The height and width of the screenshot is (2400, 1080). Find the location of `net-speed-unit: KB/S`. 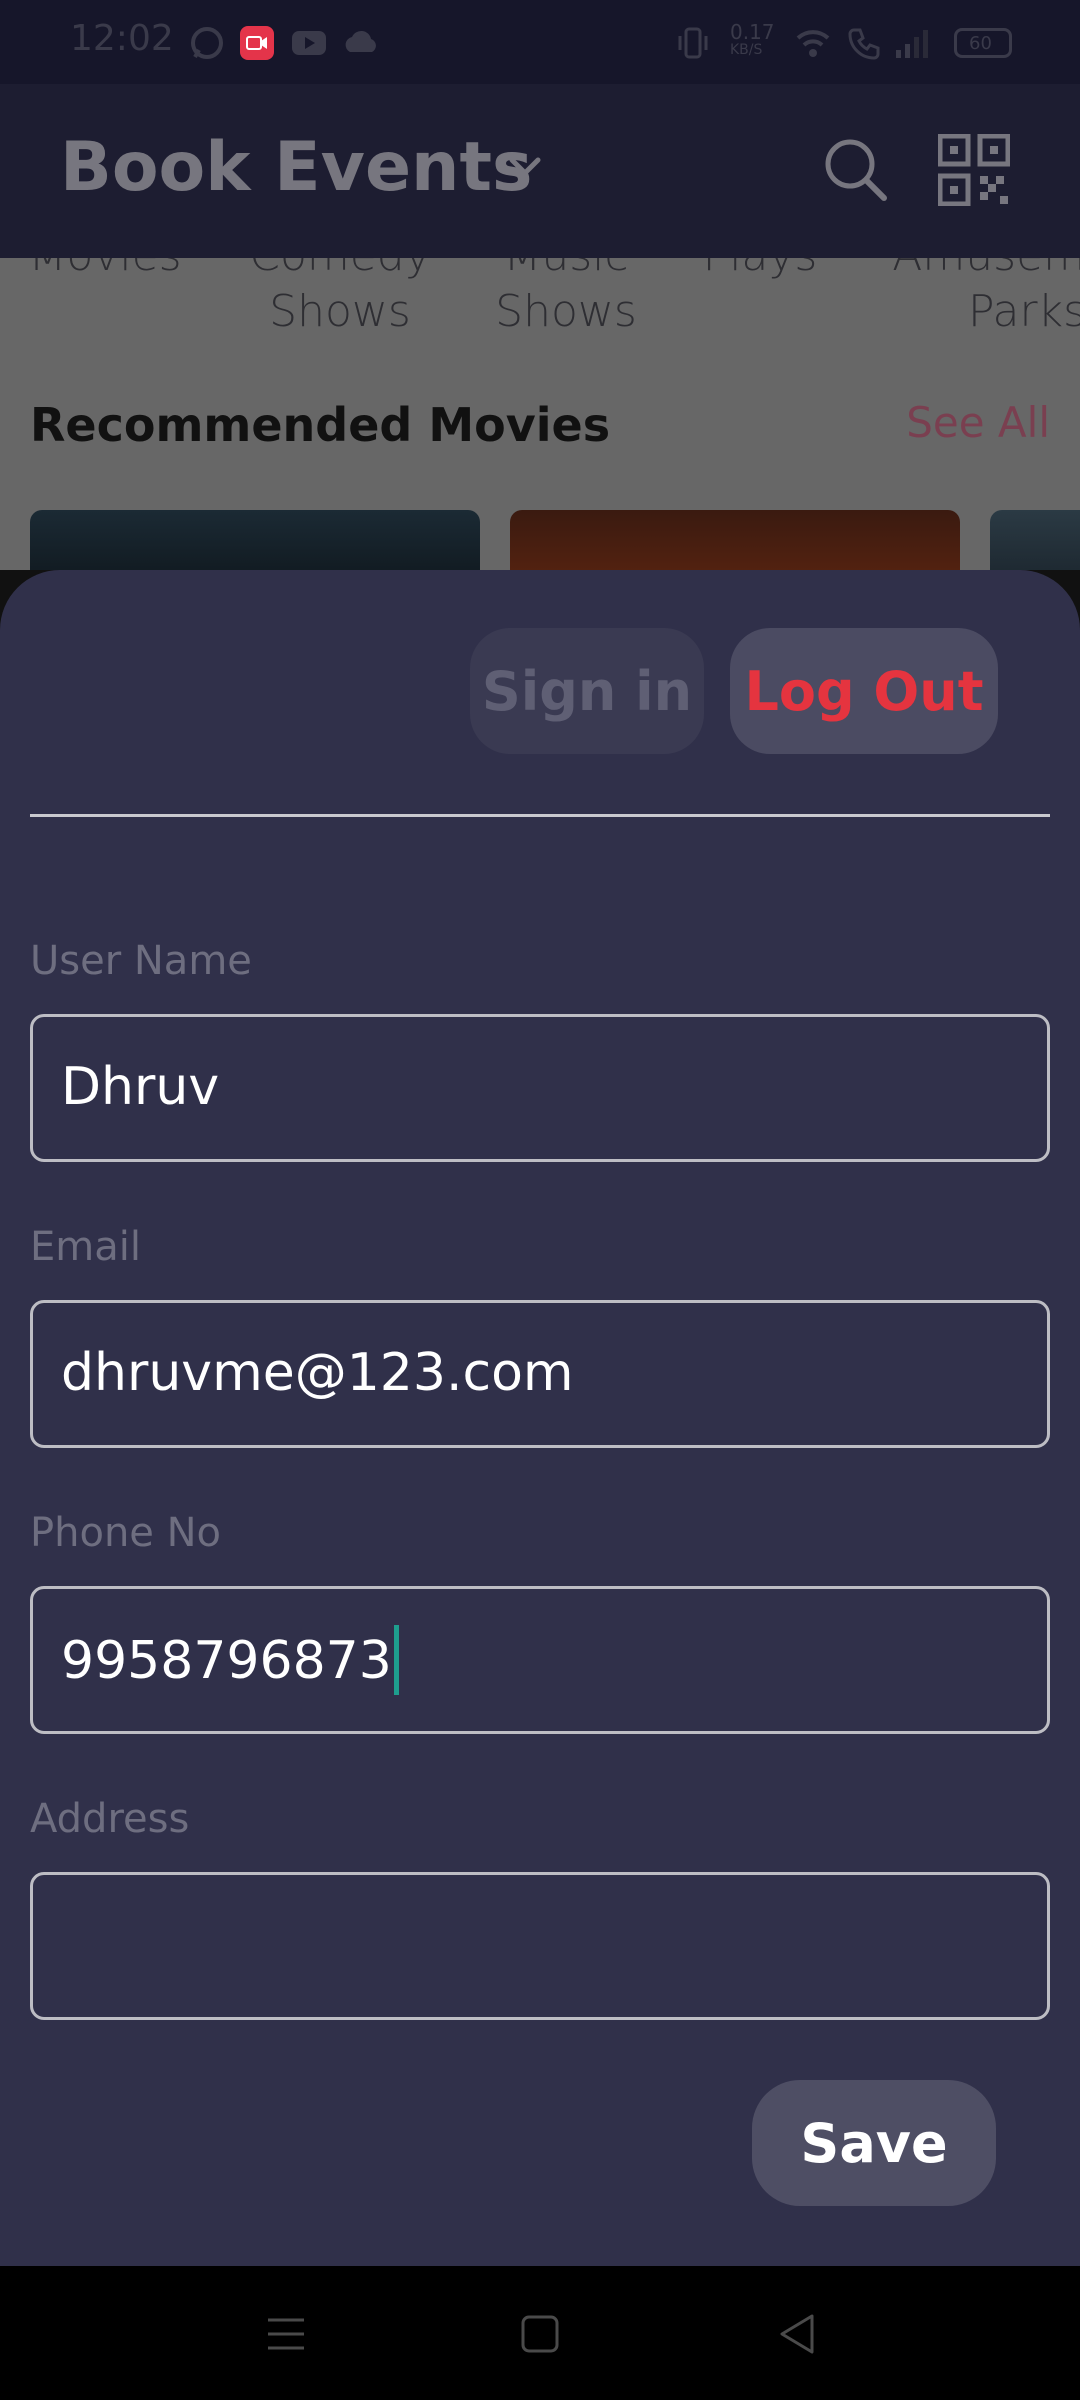

net-speed-unit: KB/S is located at coordinates (746, 50).